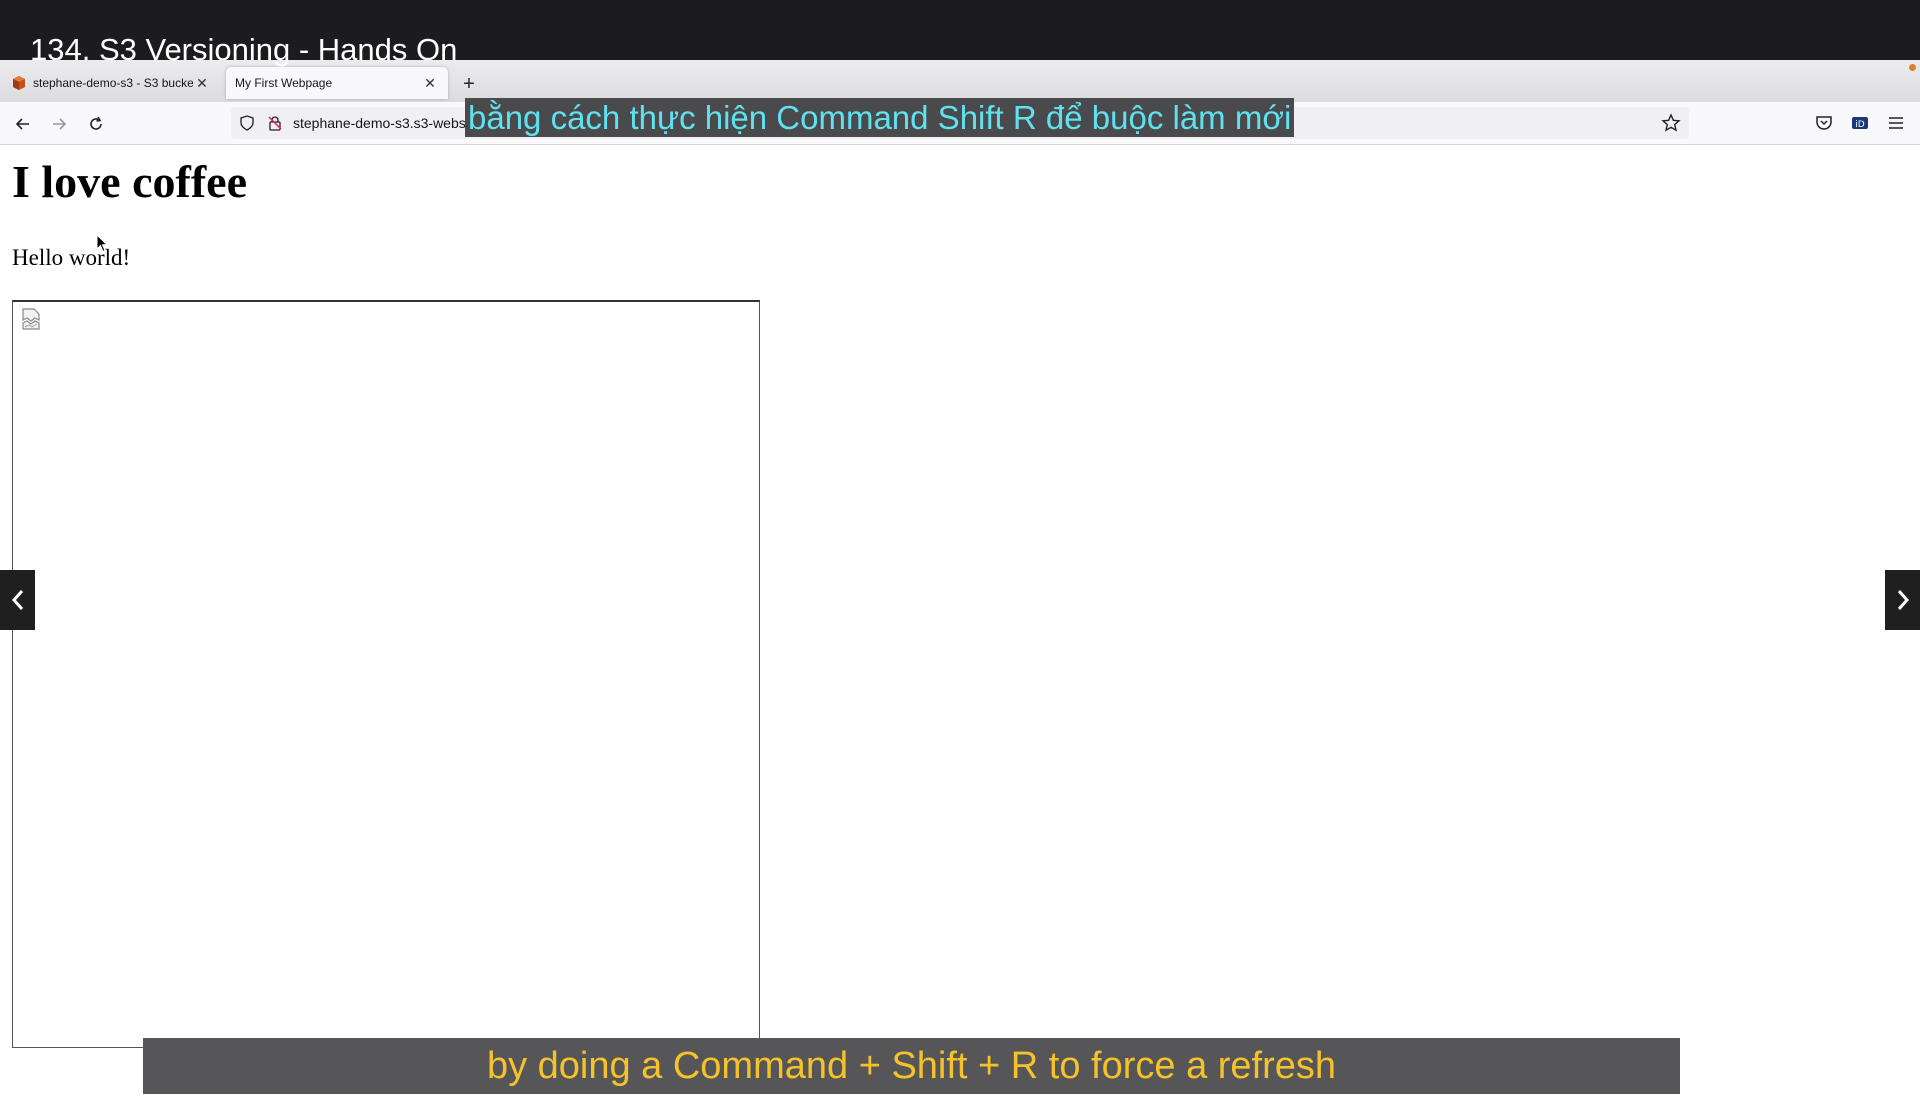 Image resolution: width=1920 pixels, height=1109 pixels. I want to click on svg-text: iD, so click(1860, 125).